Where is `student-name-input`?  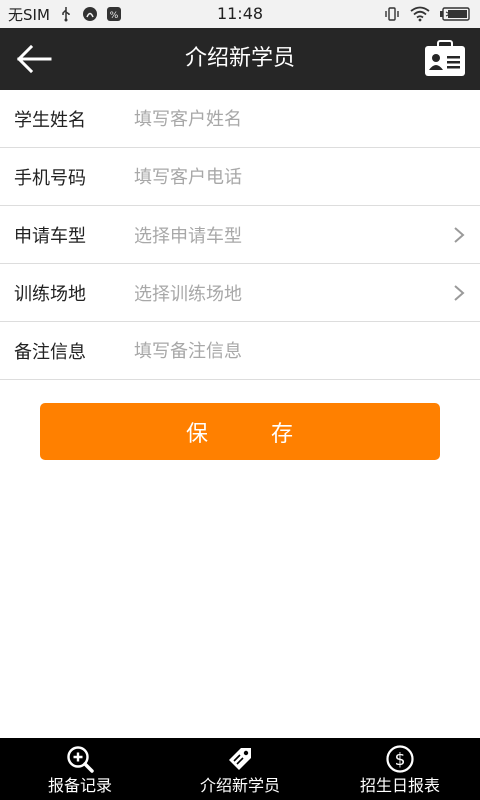
student-name-input is located at coordinates (284, 119).